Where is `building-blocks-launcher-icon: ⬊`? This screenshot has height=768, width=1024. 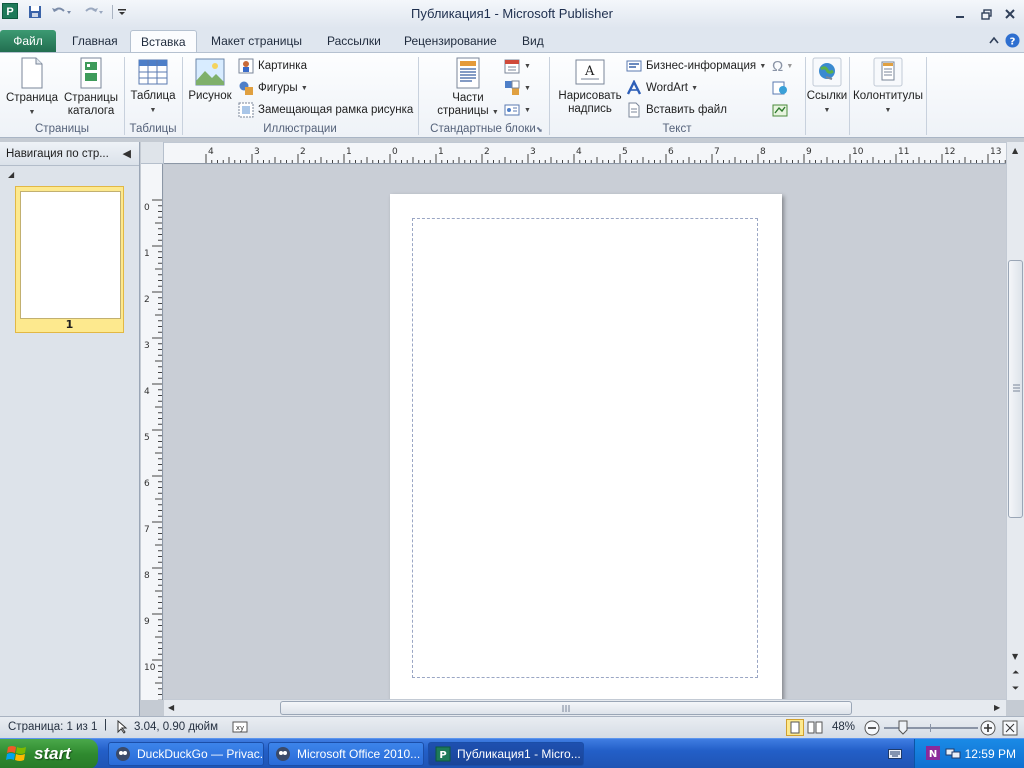
building-blocks-launcher-icon: ⬊ is located at coordinates (539, 129).